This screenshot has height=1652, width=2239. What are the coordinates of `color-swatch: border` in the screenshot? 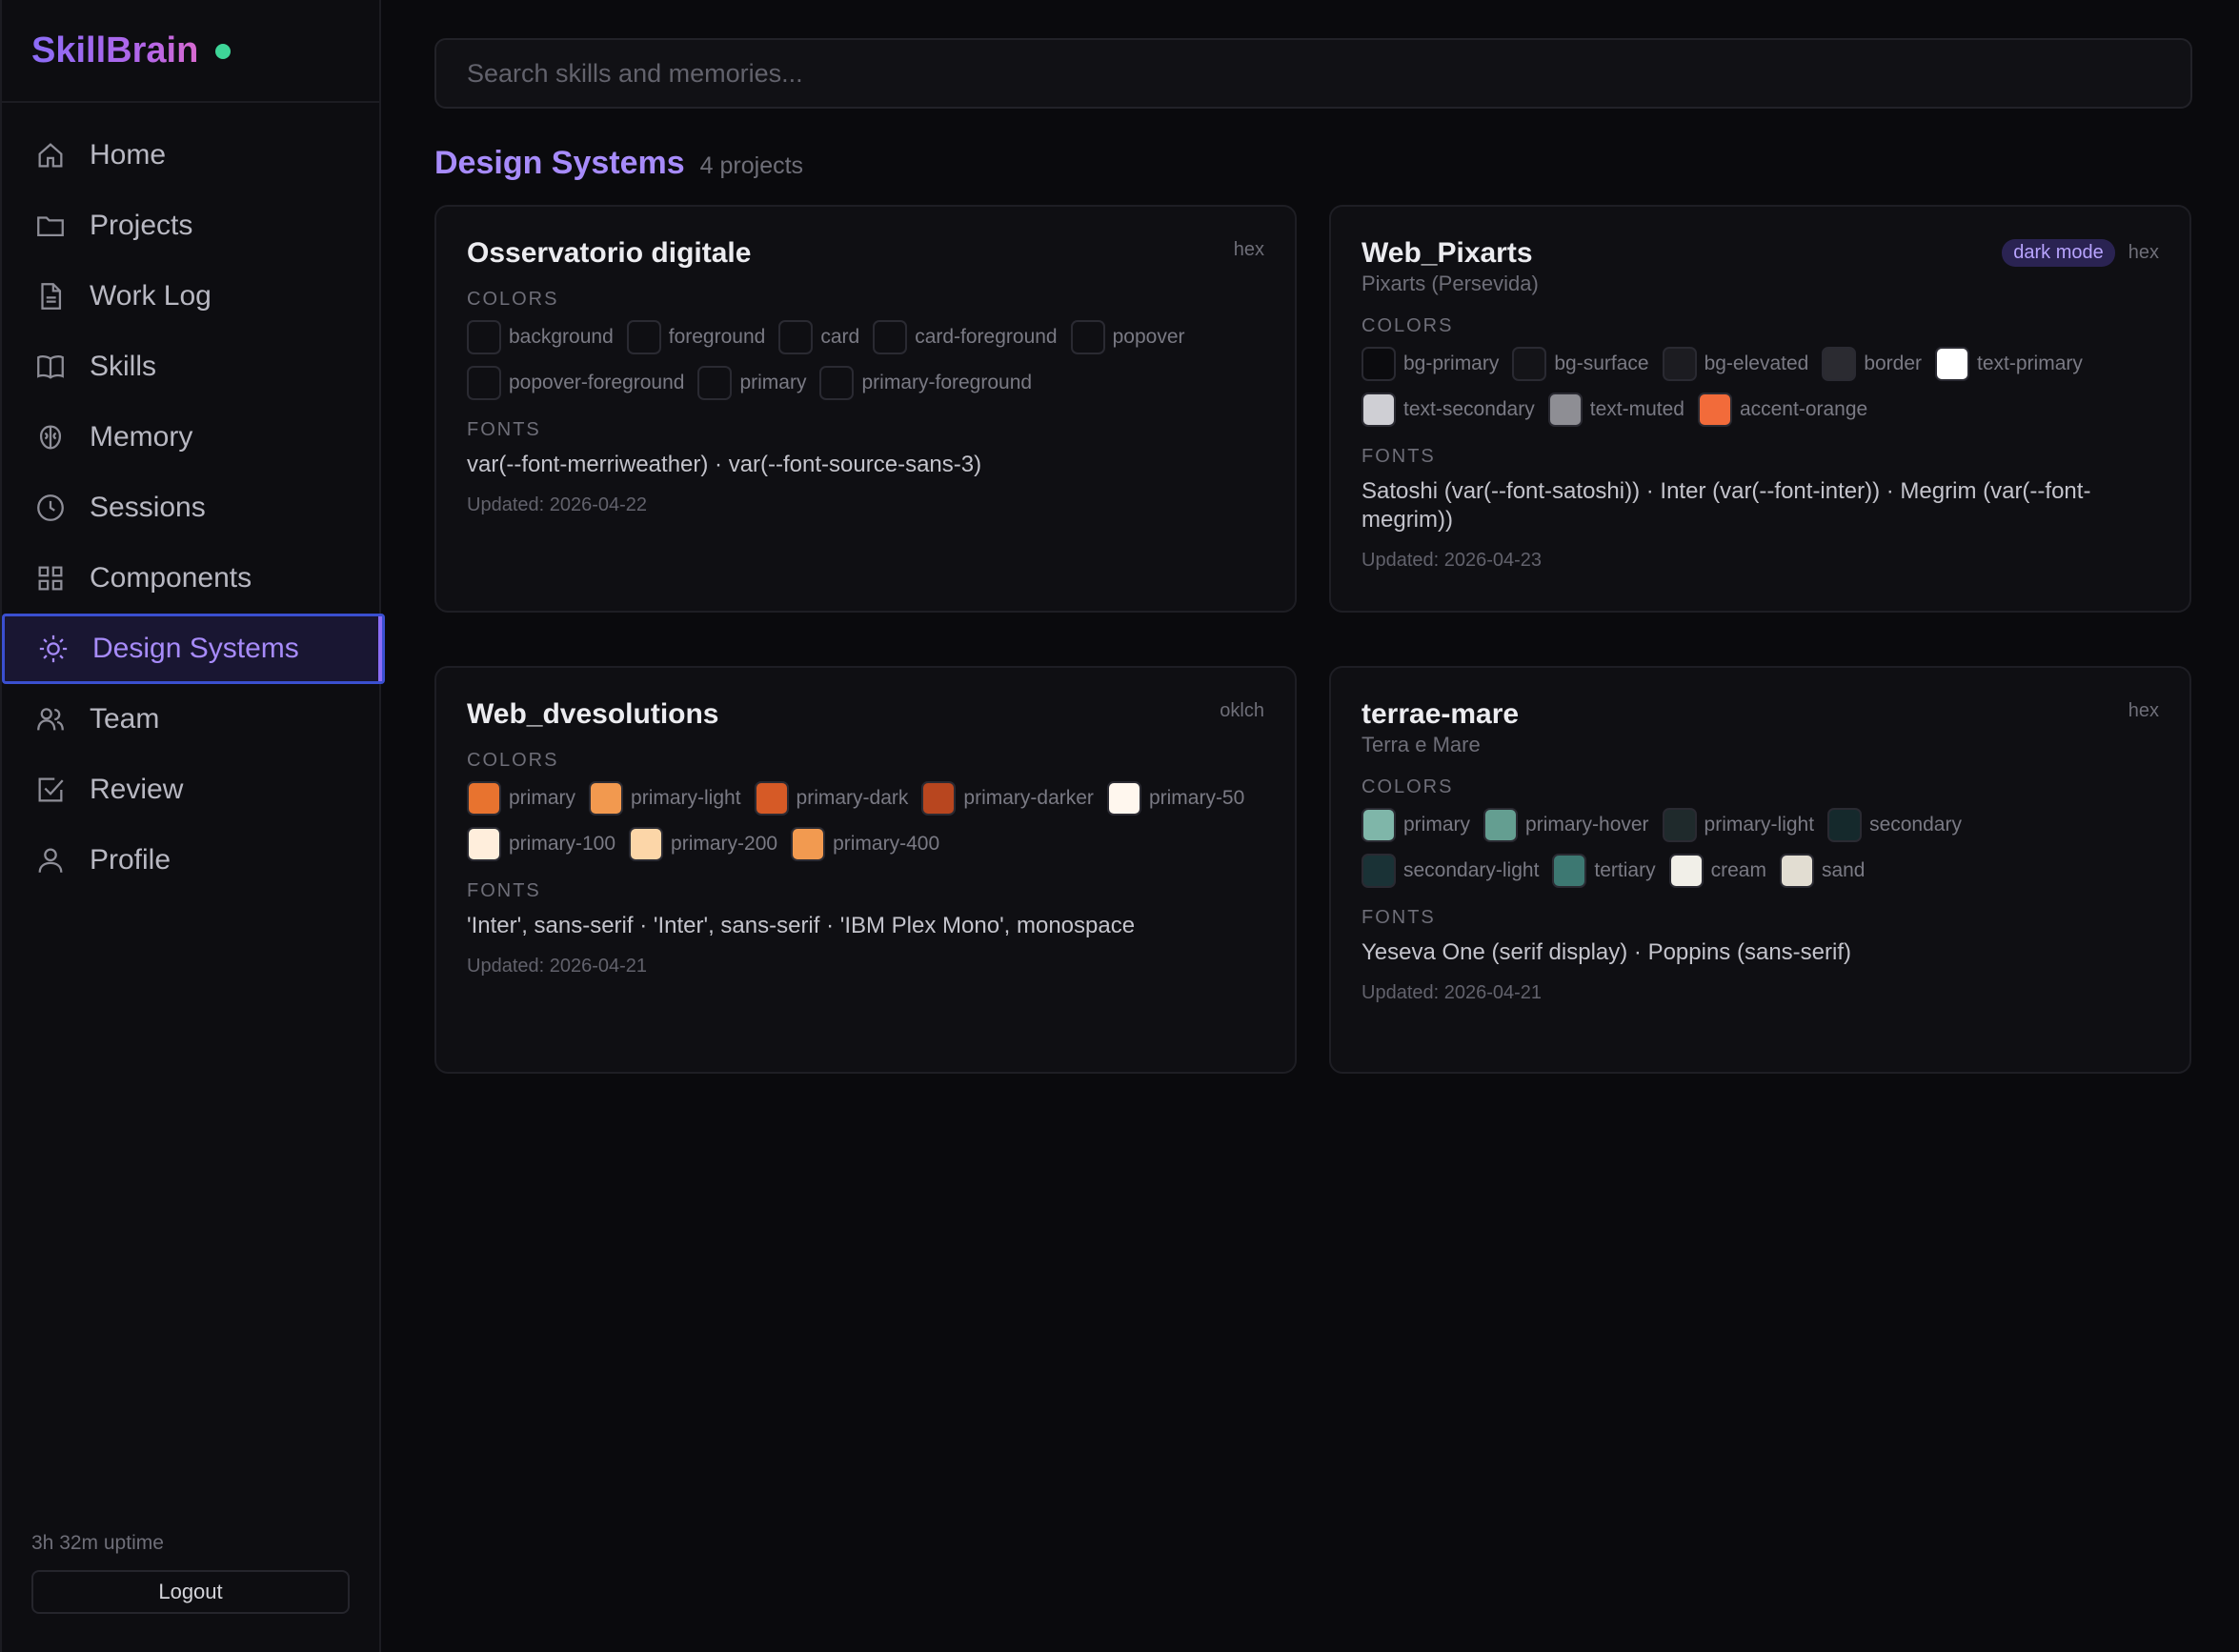 It's located at (1872, 364).